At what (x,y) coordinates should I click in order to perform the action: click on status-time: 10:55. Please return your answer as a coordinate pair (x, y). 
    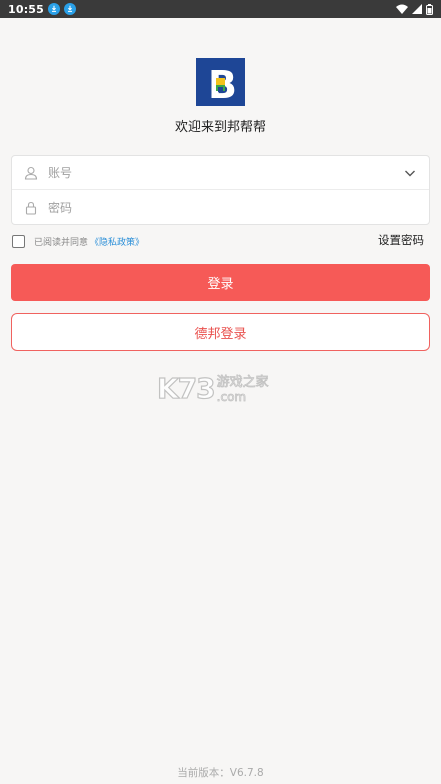
    Looking at the image, I should click on (26, 9).